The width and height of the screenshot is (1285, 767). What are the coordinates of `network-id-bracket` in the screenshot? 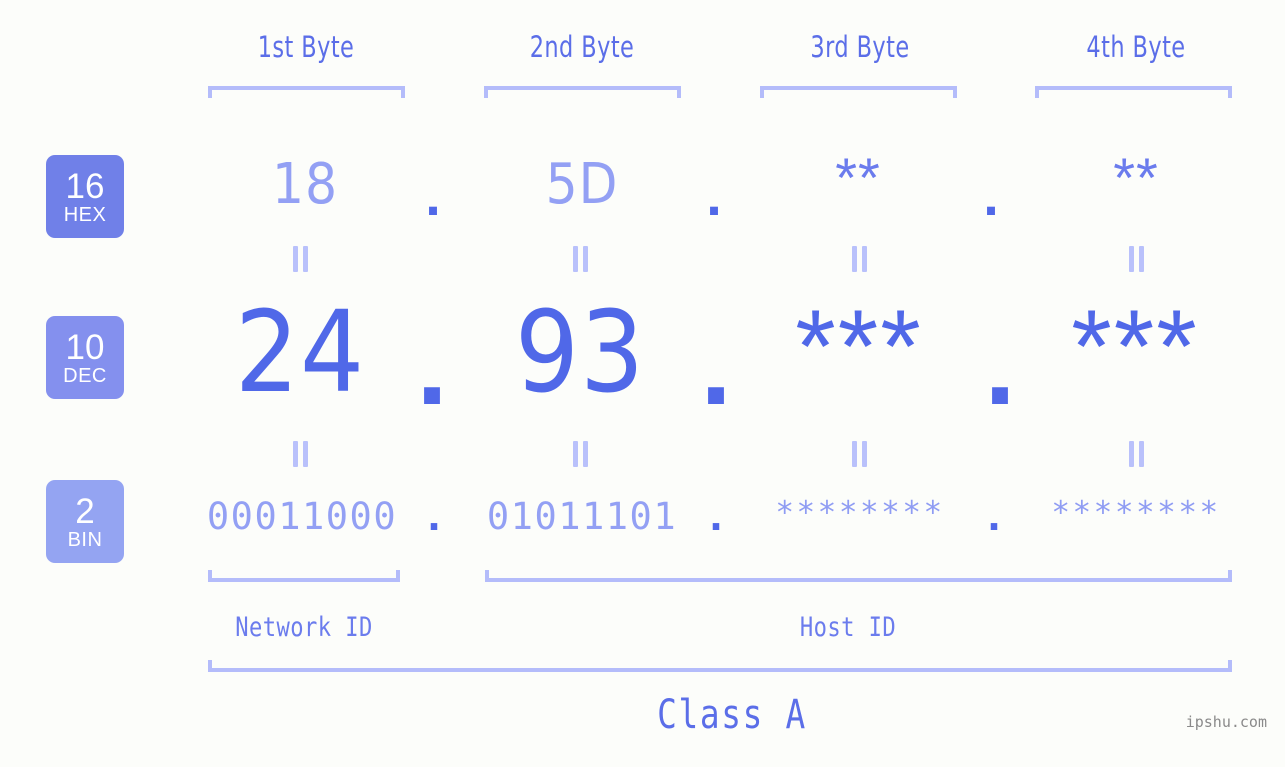 It's located at (304, 576).